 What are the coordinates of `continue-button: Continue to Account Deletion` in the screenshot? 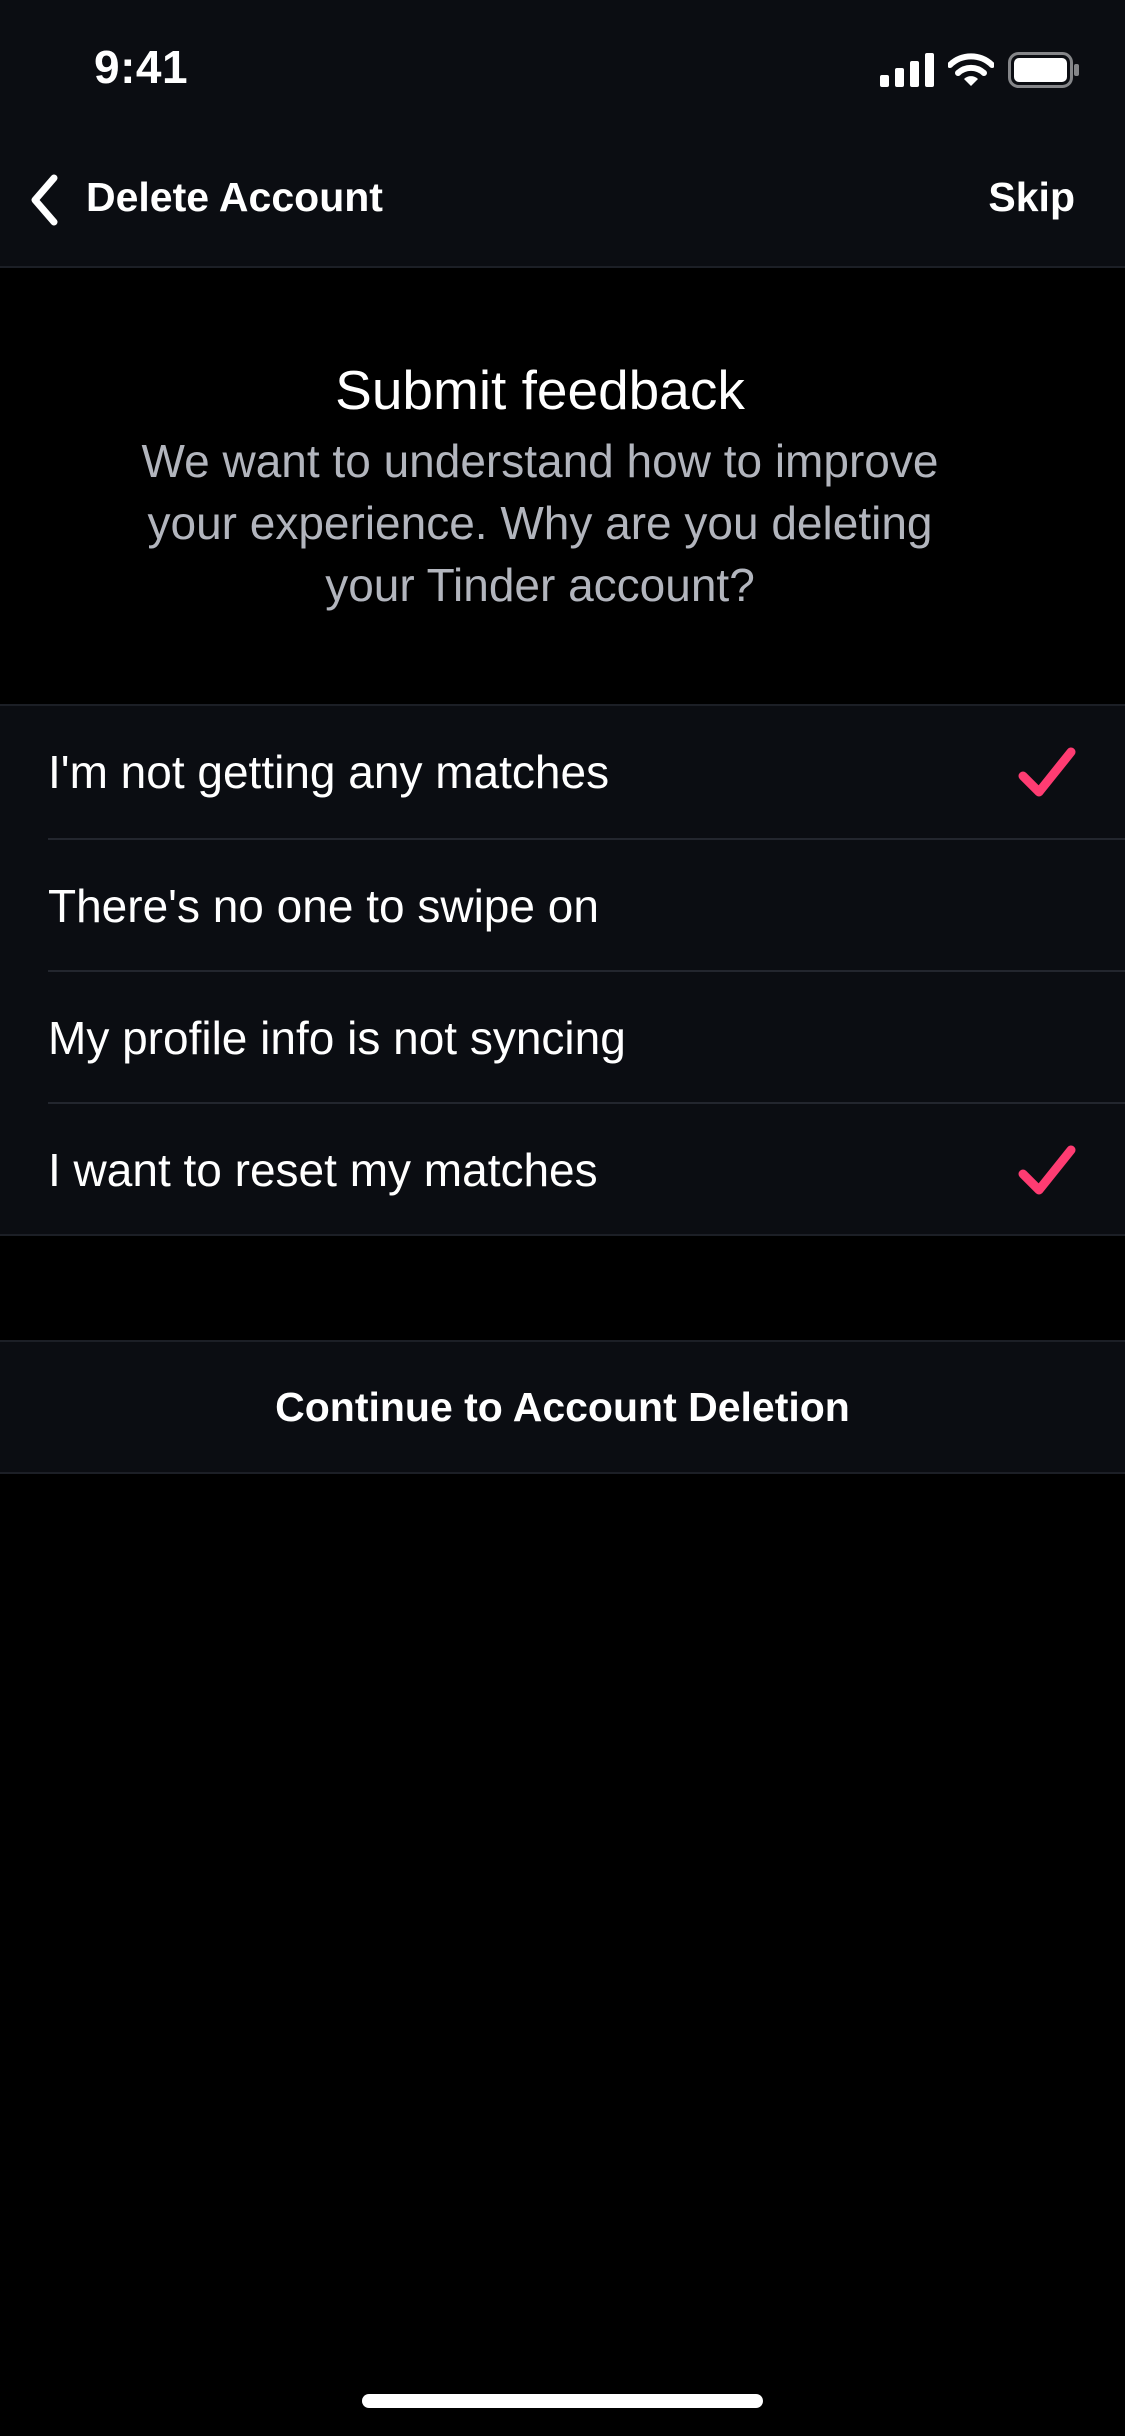 It's located at (562, 1407).